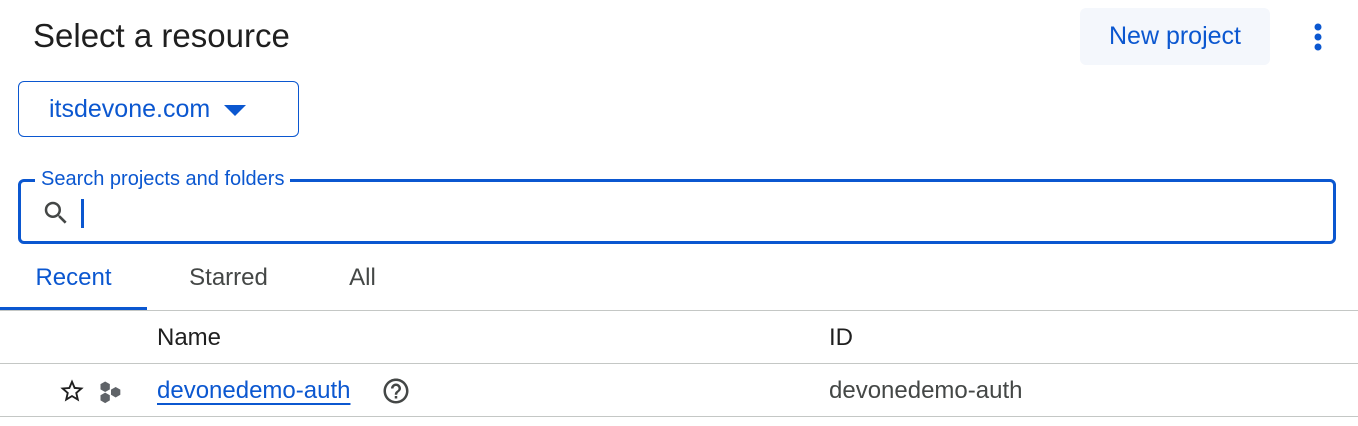 Image resolution: width=1358 pixels, height=426 pixels. Describe the element at coordinates (189, 337) in the screenshot. I see `column-header-name: Name` at that location.